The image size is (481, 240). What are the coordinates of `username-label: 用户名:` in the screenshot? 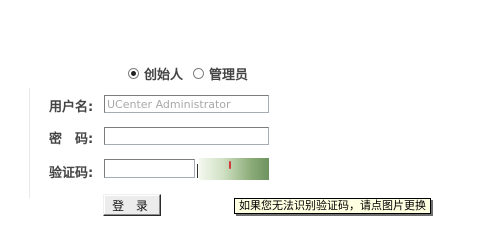 It's located at (71, 107).